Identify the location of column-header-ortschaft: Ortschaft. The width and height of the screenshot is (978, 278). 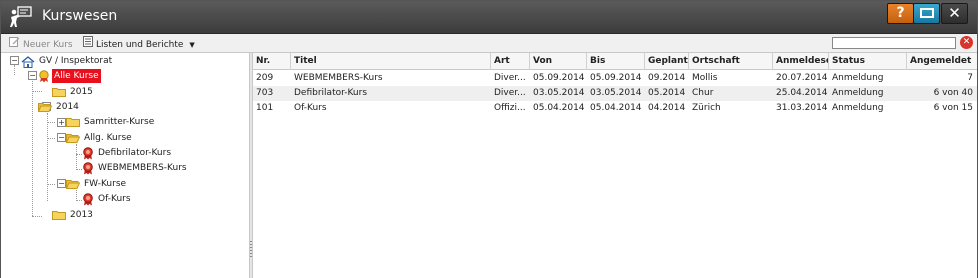
(731, 61).